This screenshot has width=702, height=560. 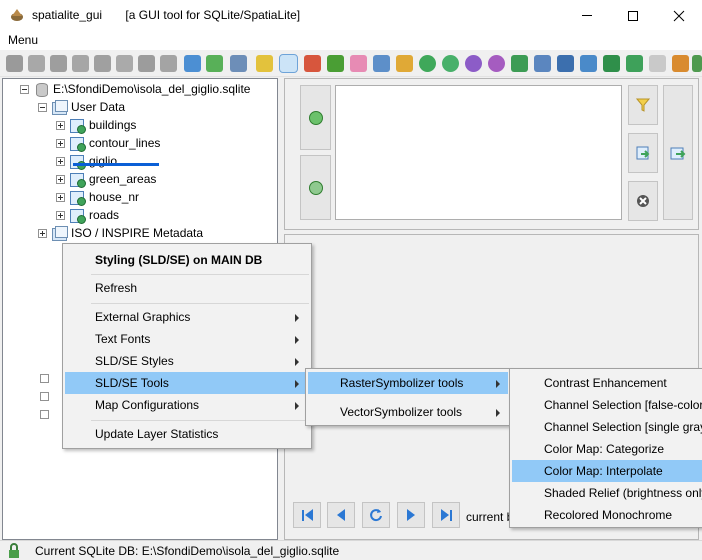 I want to click on maximize-button, so click(x=633, y=15).